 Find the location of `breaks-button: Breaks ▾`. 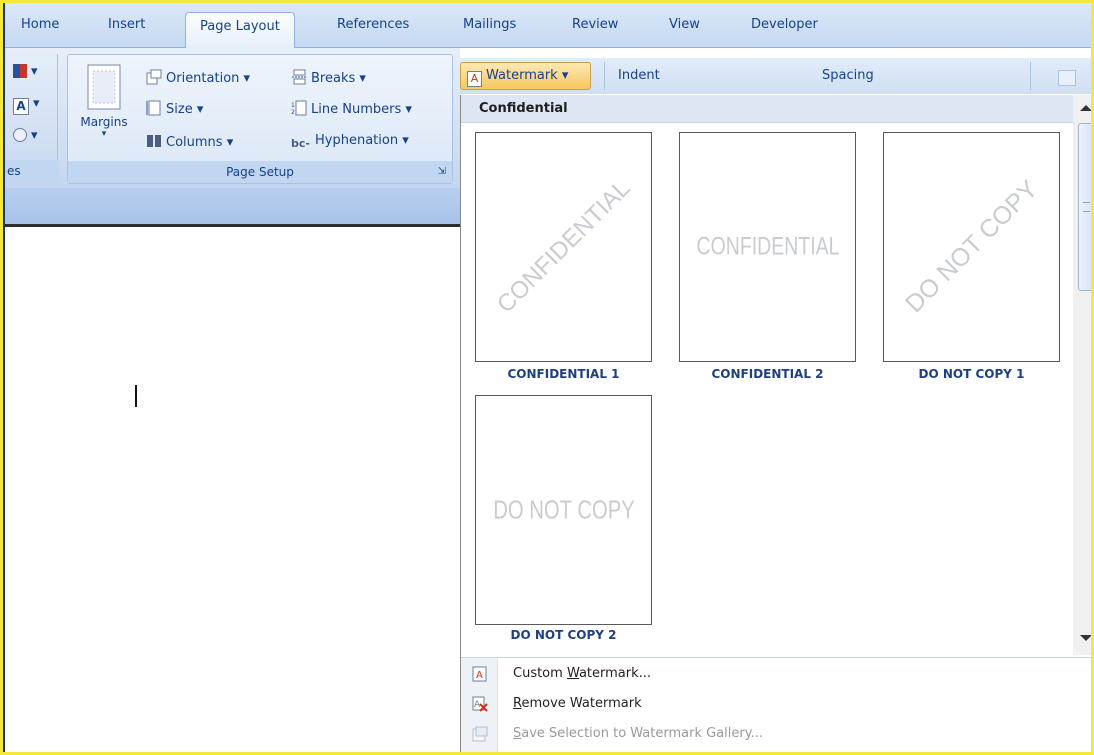

breaks-button: Breaks ▾ is located at coordinates (328, 77).